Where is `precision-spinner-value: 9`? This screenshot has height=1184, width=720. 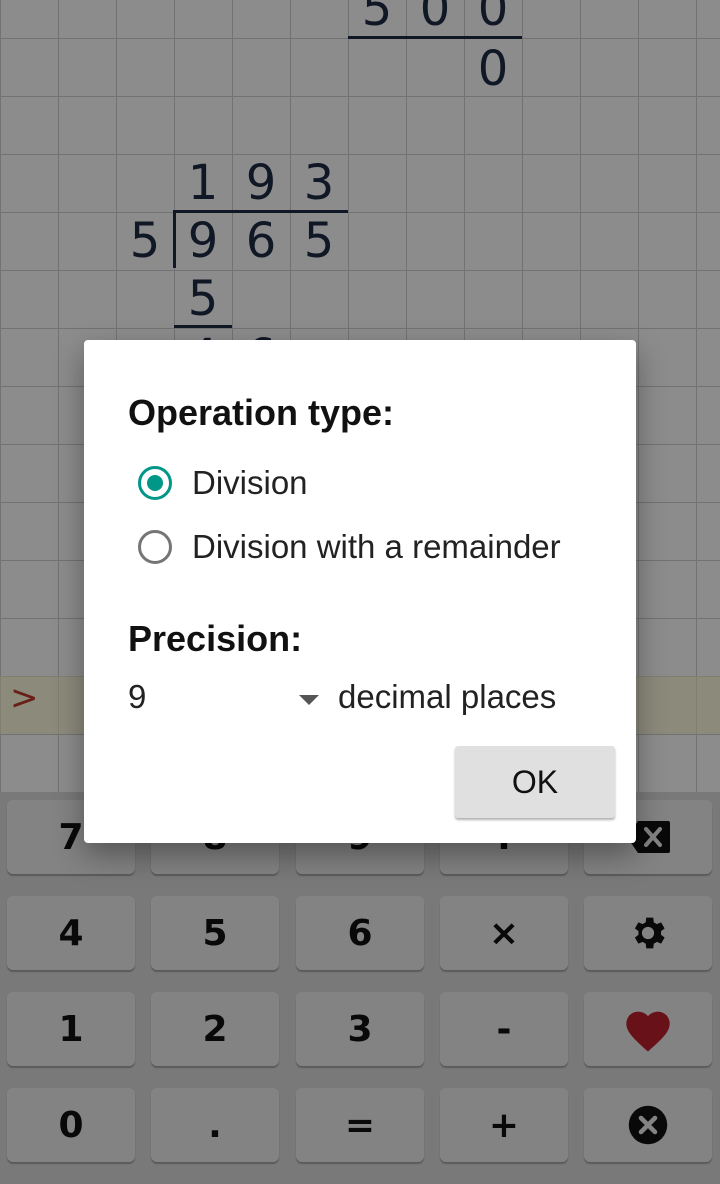 precision-spinner-value: 9 is located at coordinates (137, 697).